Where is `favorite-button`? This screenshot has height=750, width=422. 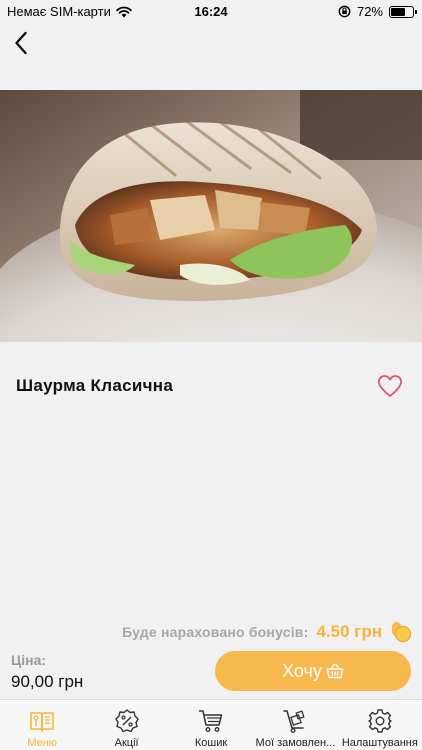
favorite-button is located at coordinates (390, 386).